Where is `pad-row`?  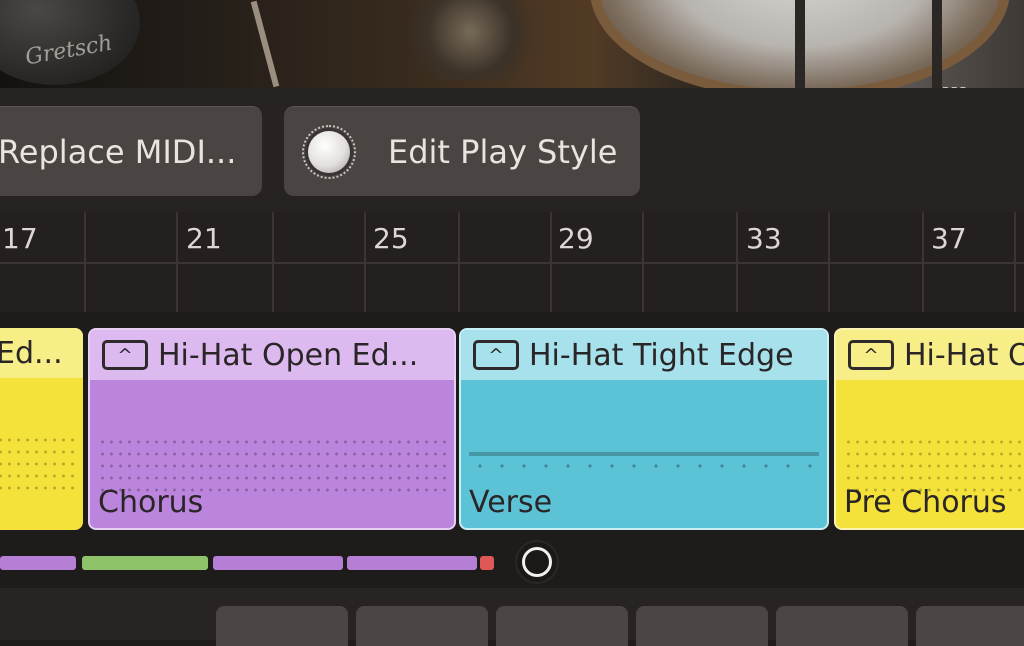 pad-row is located at coordinates (512, 617).